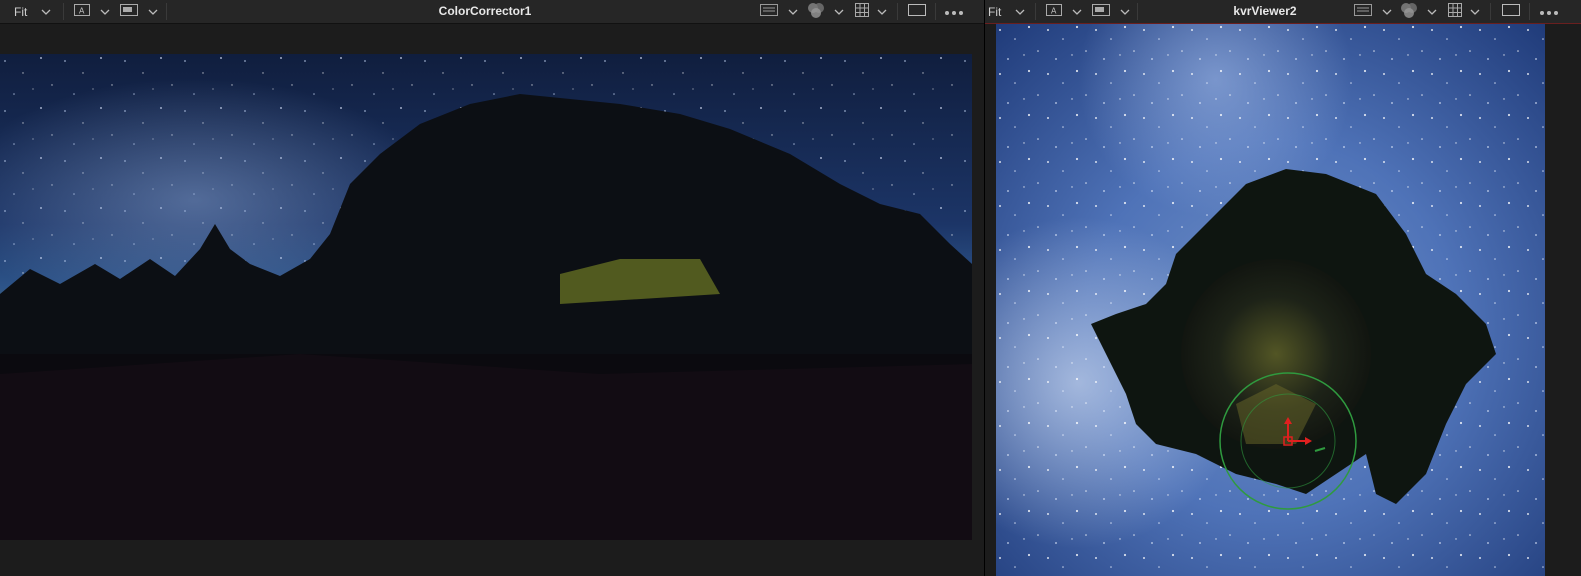 This screenshot has height=576, width=1581. I want to click on right-viewer-toolbar: Fit A kvrViewer2, so click(1283, 12).